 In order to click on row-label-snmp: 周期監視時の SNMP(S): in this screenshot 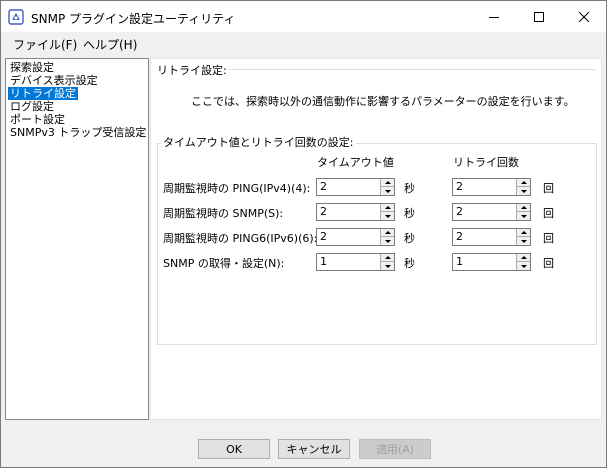, I will do `click(223, 213)`.